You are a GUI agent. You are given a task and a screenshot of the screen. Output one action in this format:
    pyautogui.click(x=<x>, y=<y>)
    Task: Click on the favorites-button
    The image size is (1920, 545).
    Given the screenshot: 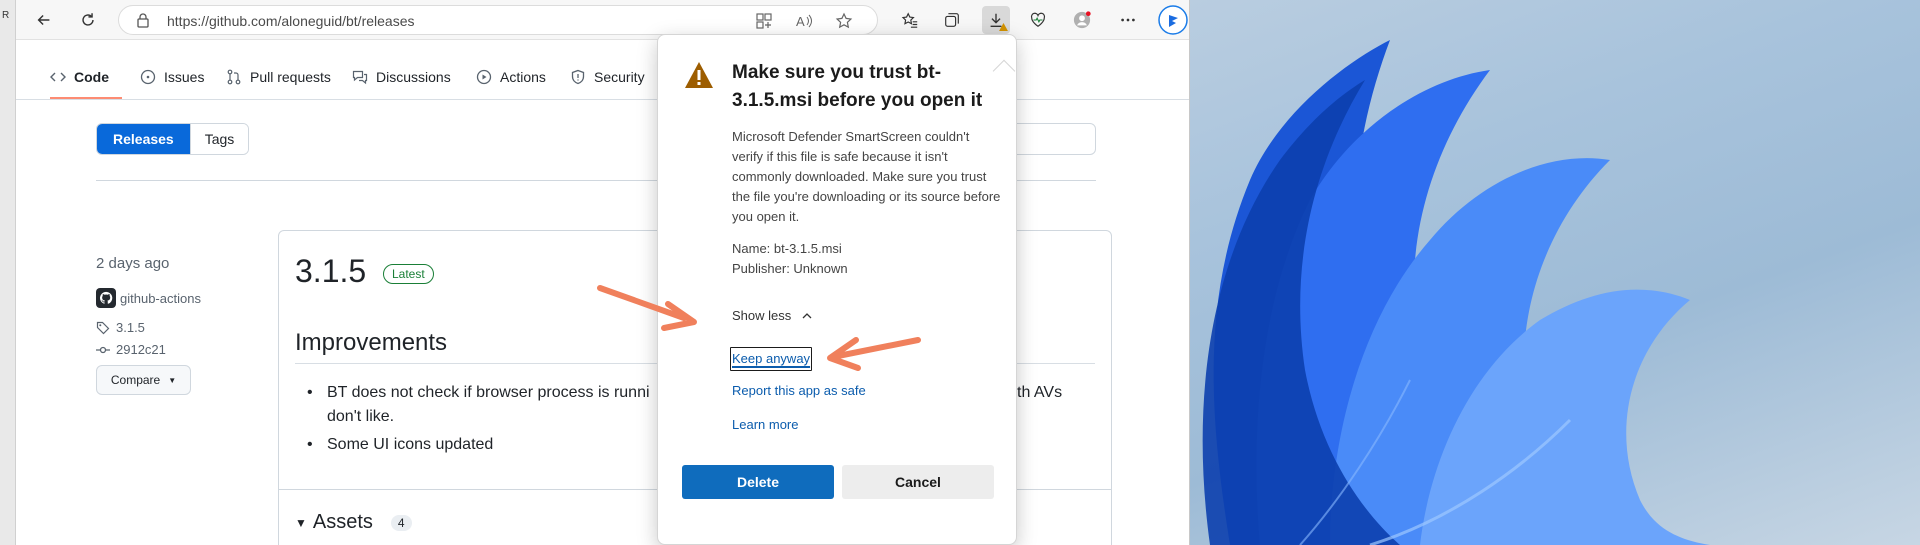 What is the action you would take?
    pyautogui.click(x=910, y=20)
    